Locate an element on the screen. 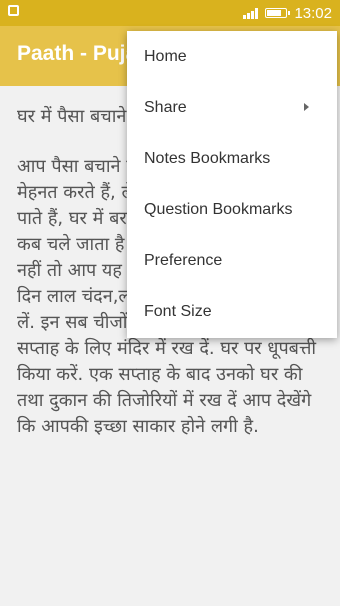 This screenshot has width=340, height=606. menu-item-label: Notes Bookmarks is located at coordinates (207, 158).